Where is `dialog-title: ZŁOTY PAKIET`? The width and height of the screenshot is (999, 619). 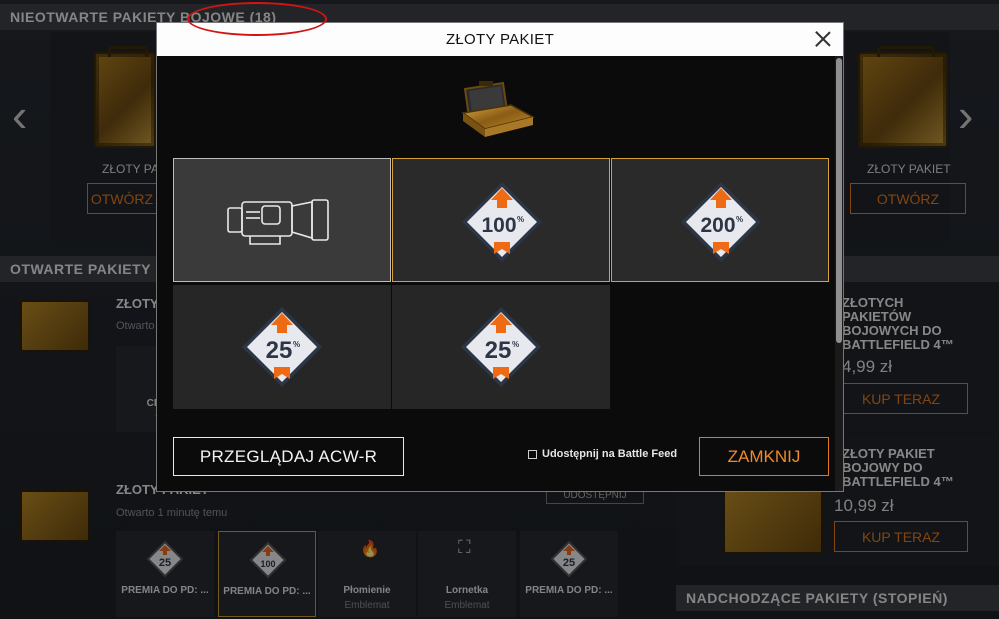
dialog-title: ZŁOTY PAKIET is located at coordinates (500, 39).